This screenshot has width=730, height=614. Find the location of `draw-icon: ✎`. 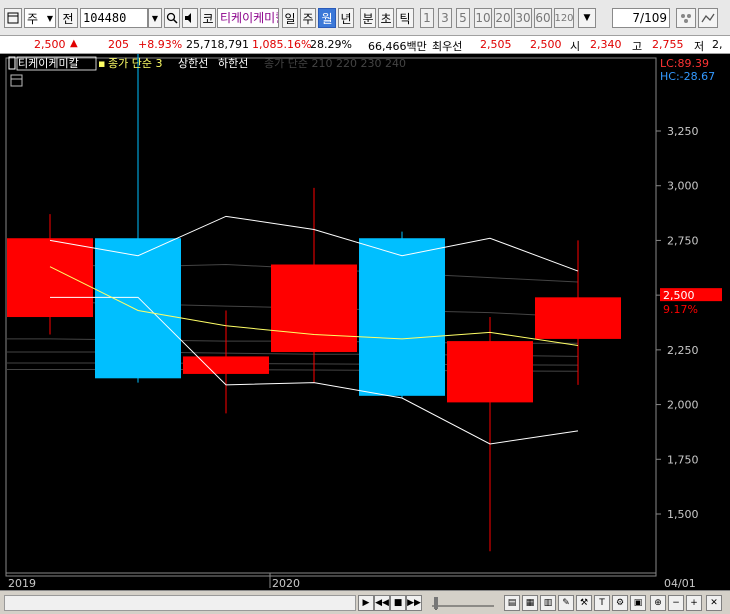

draw-icon: ✎ is located at coordinates (566, 603).